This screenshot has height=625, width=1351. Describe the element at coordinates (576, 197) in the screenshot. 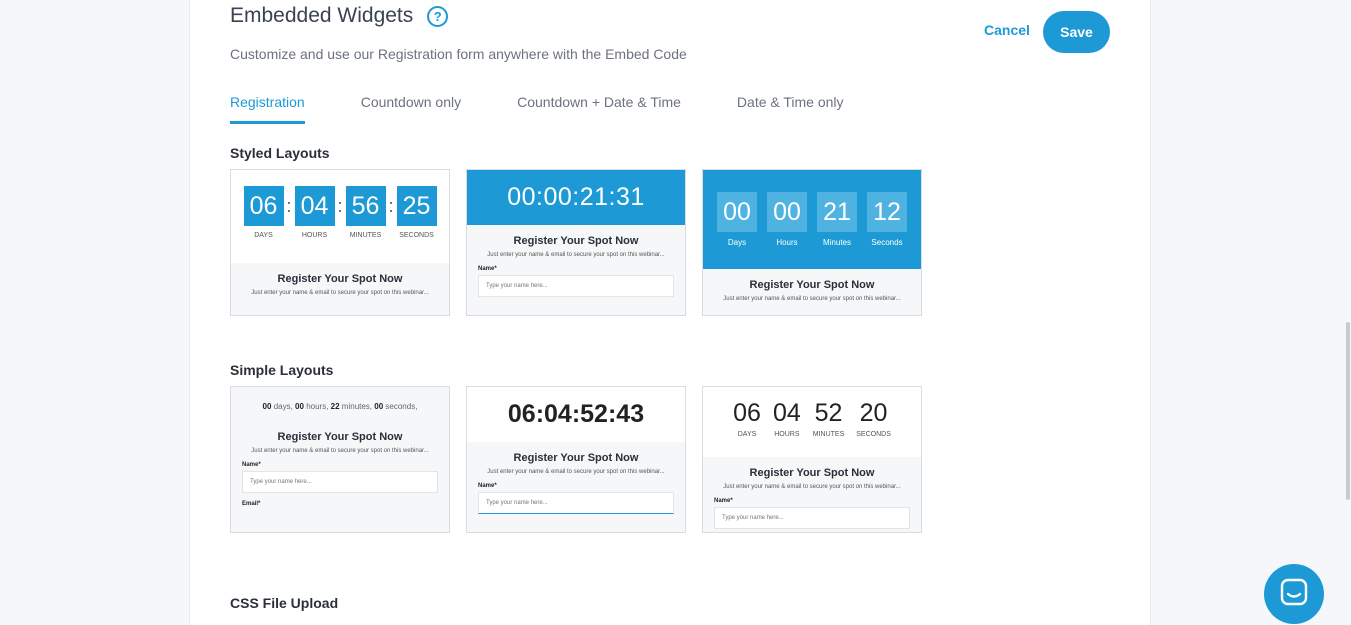

I see `countdown-banner: 00:00:21:31` at that location.